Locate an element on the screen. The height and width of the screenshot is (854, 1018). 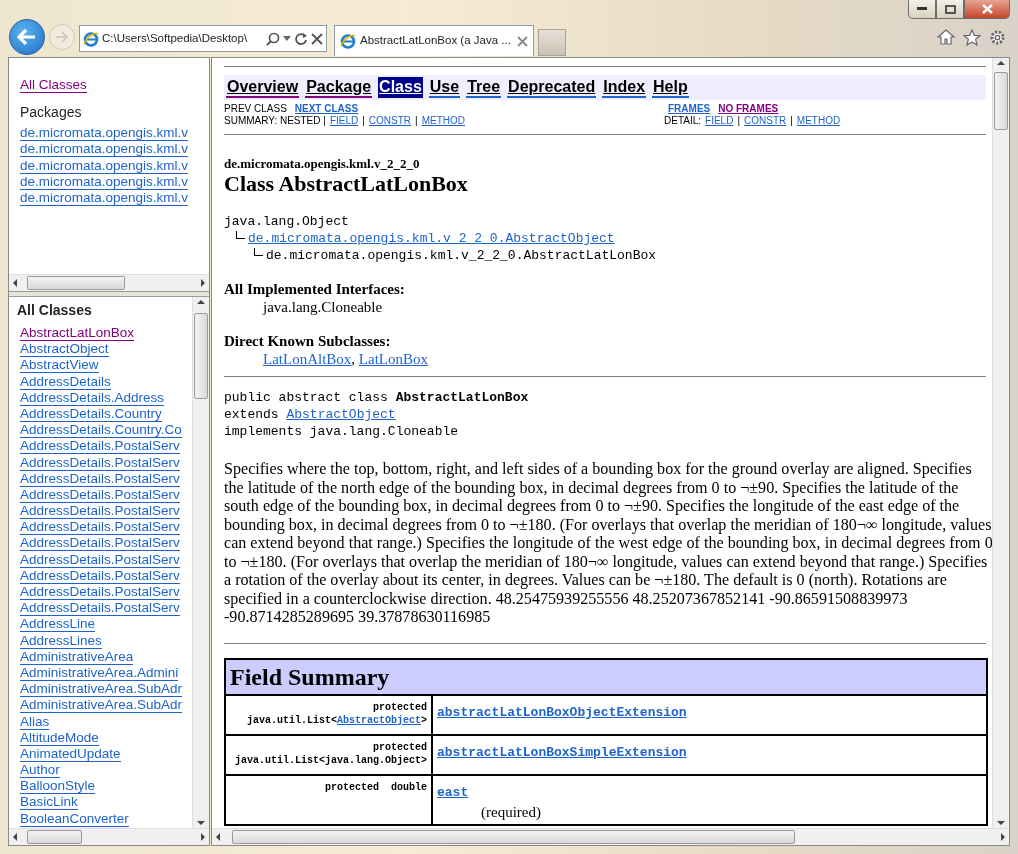
code-line: implements java.lang.Cloneable is located at coordinates (342, 431).